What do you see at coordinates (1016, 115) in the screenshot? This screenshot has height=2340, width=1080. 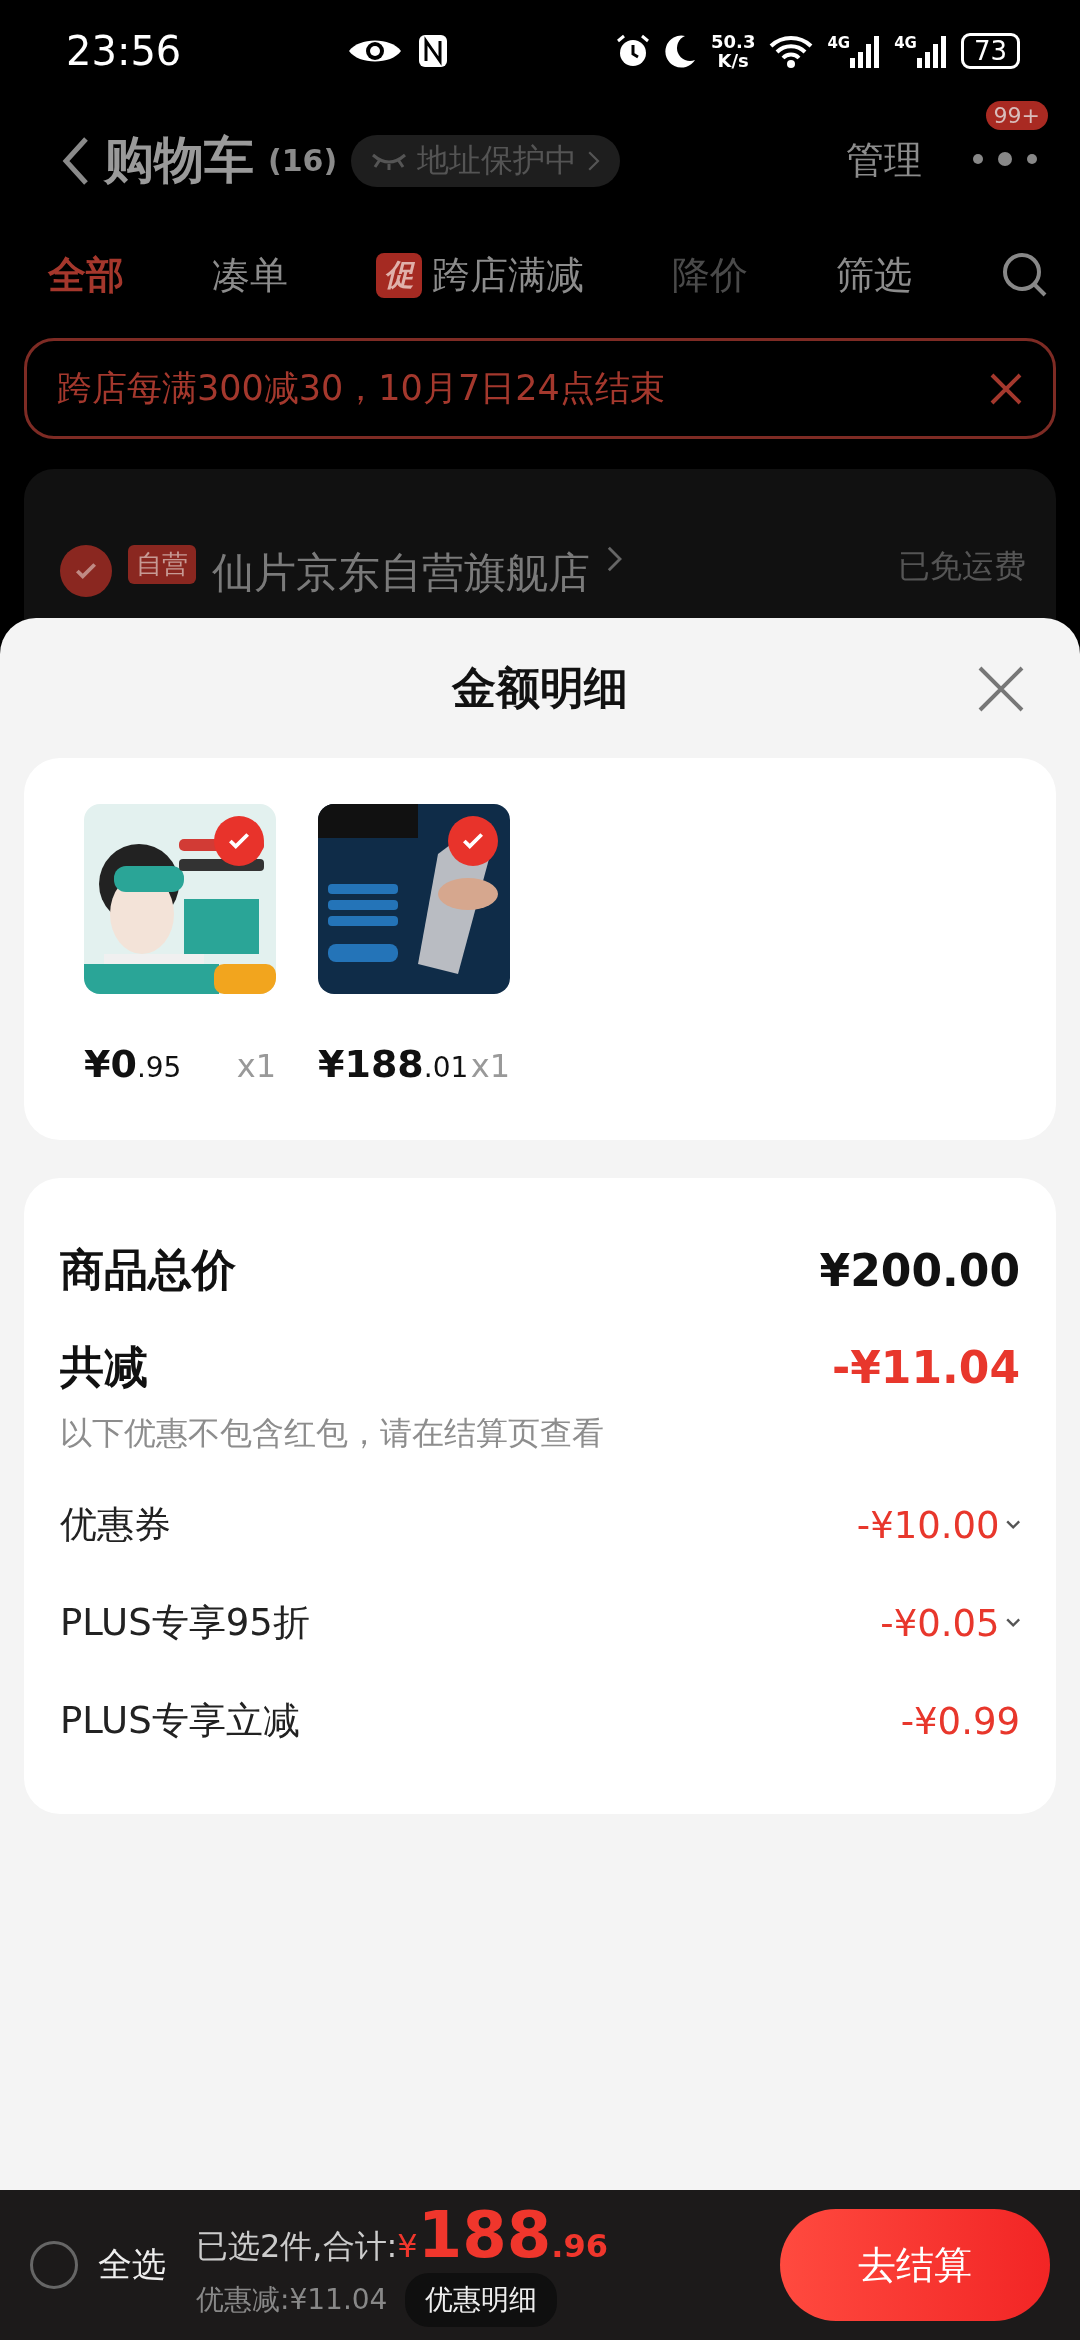 I see `notification-badge: 99+` at bounding box center [1016, 115].